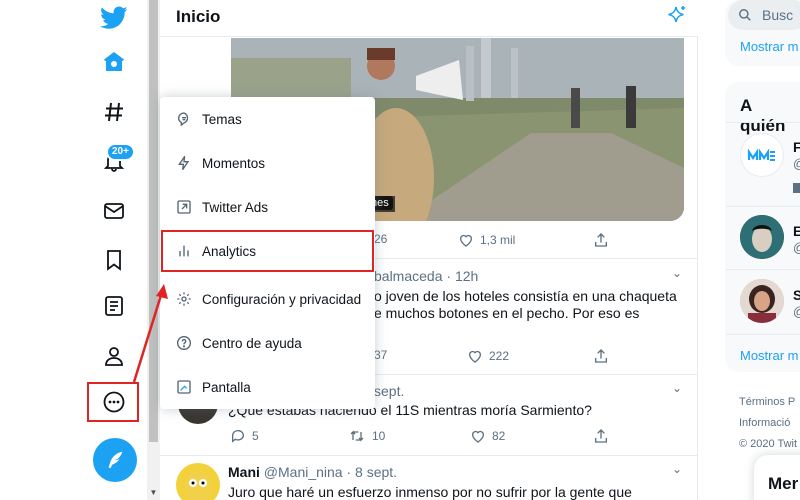  Describe the element at coordinates (113, 402) in the screenshot. I see `more-highlight-box` at that location.